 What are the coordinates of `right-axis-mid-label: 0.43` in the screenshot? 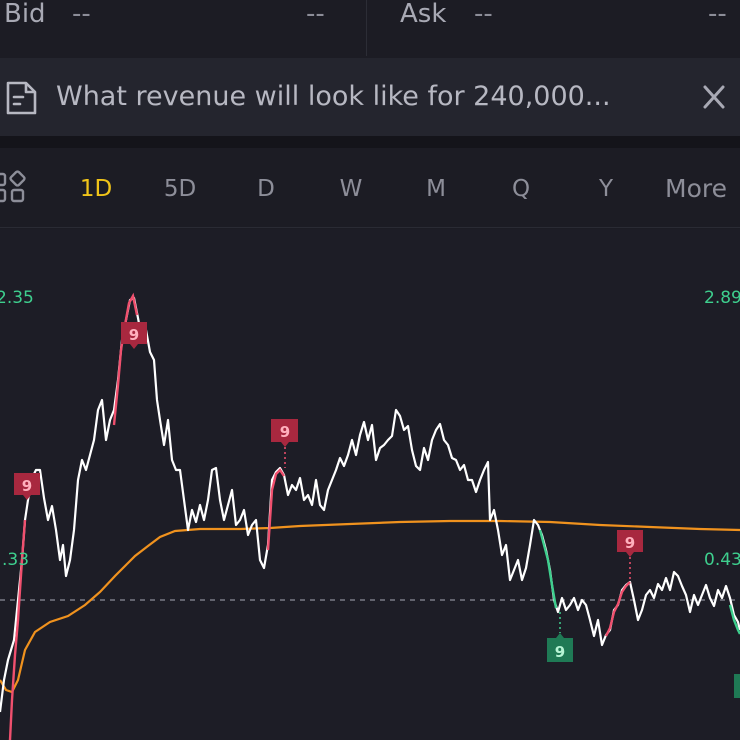 It's located at (722, 560).